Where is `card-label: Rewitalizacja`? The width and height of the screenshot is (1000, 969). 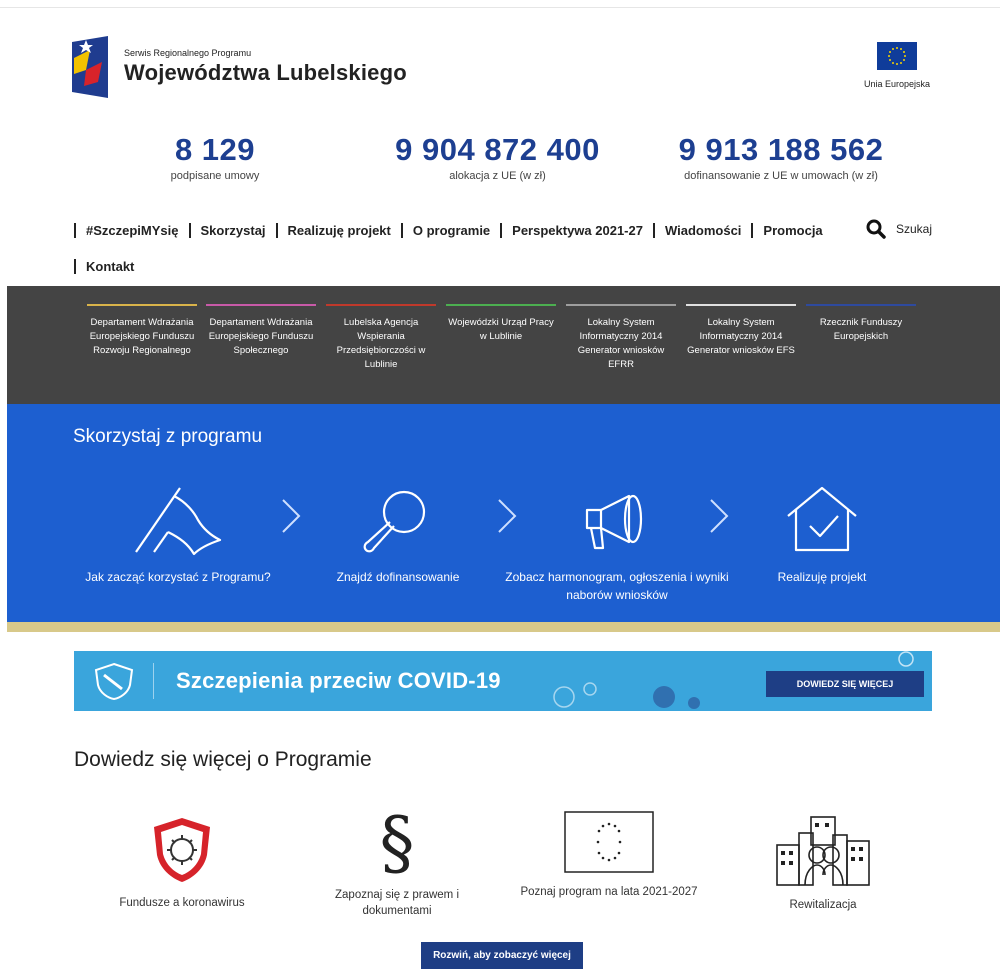
card-label: Rewitalizacja is located at coordinates (823, 905).